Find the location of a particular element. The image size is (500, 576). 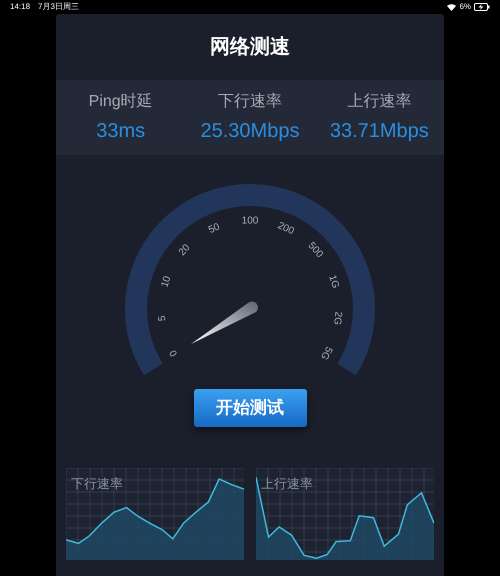

gauge-scale-label: 20 is located at coordinates (184, 250).